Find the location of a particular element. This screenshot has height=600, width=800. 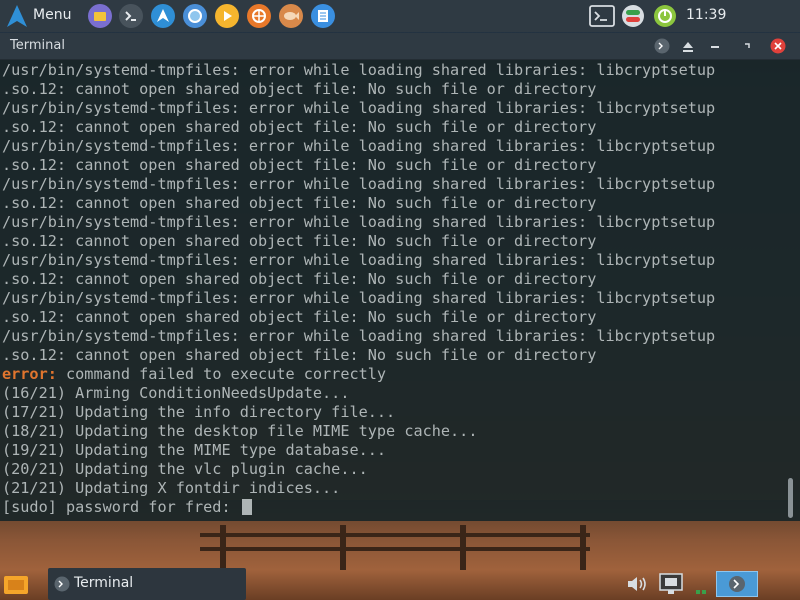

network-icon is located at coordinates (671, 584).